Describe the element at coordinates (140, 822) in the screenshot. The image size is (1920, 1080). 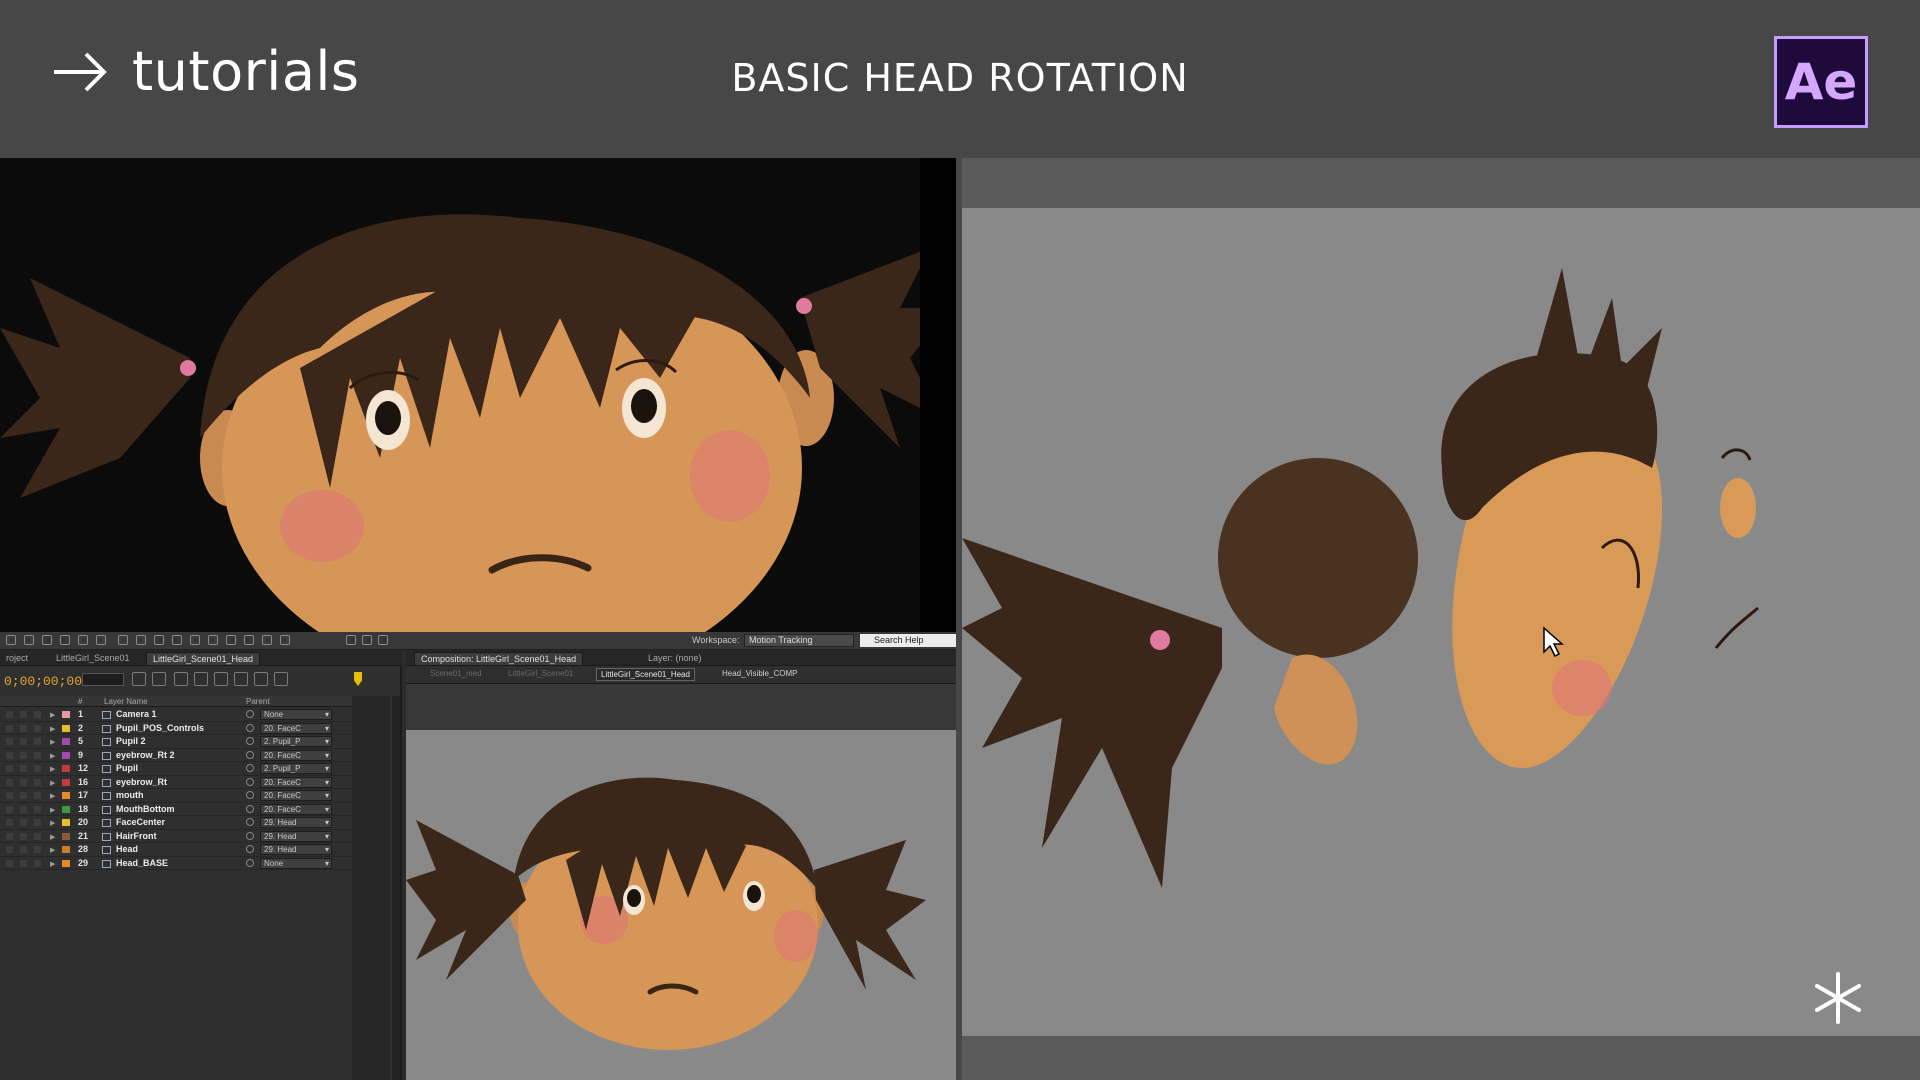
I see `layer-name: FaceCenter` at that location.